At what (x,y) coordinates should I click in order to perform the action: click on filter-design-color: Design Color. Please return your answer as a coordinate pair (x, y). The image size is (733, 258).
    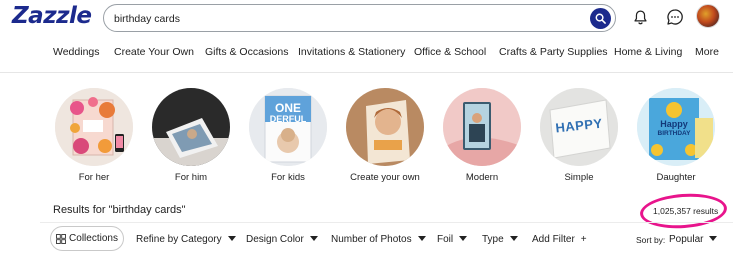
    Looking at the image, I should click on (282, 239).